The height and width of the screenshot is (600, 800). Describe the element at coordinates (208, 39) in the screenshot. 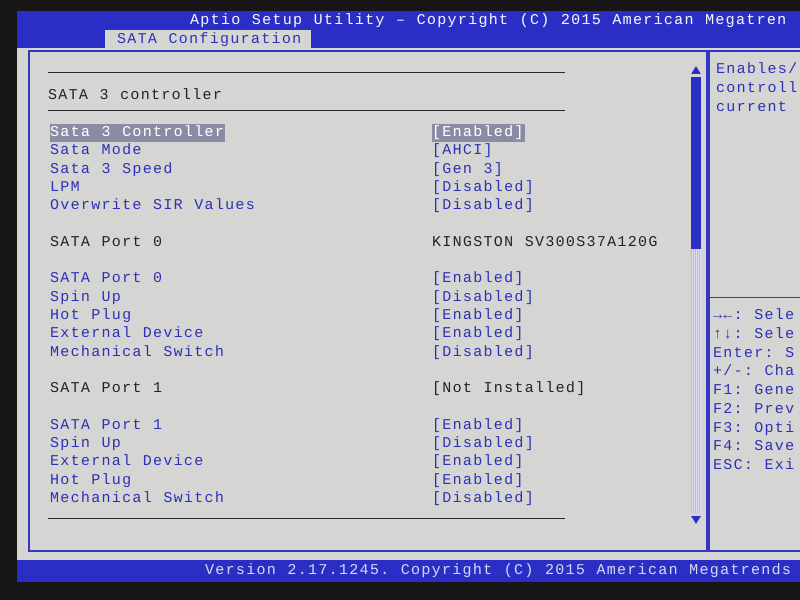

I see `tab: SATA Configuration` at that location.